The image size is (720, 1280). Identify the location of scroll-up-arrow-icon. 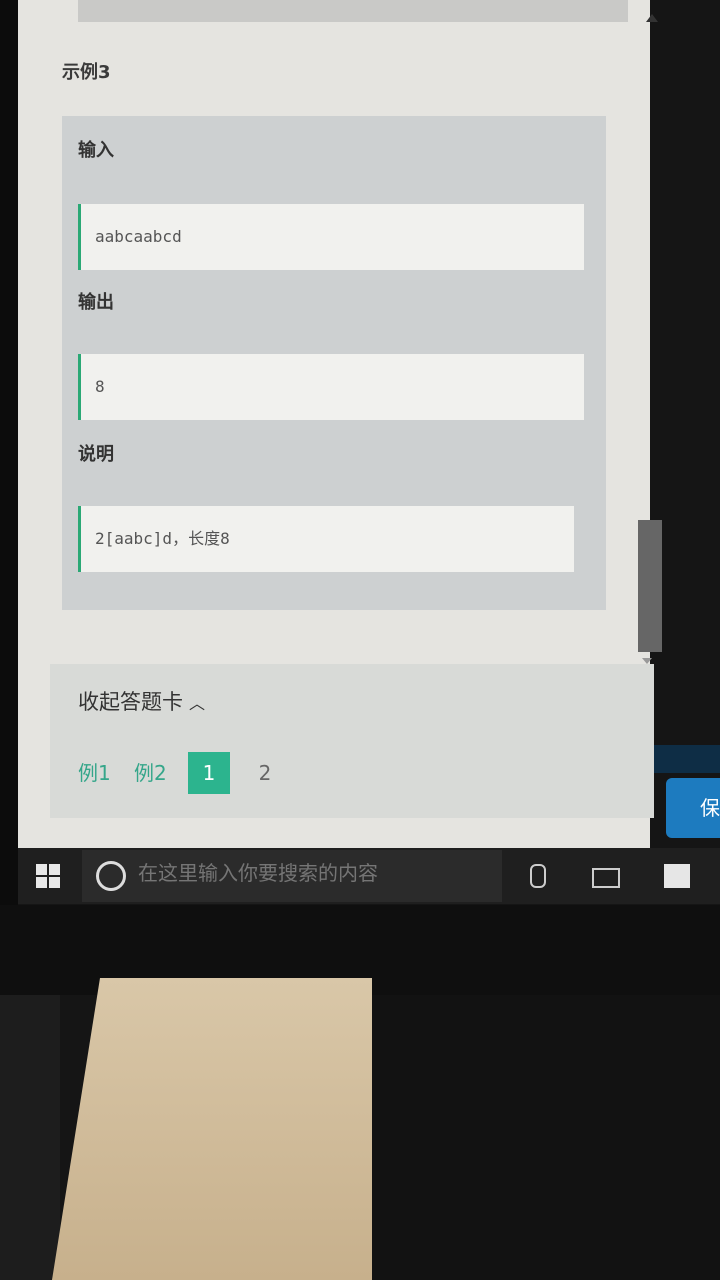
(652, 18).